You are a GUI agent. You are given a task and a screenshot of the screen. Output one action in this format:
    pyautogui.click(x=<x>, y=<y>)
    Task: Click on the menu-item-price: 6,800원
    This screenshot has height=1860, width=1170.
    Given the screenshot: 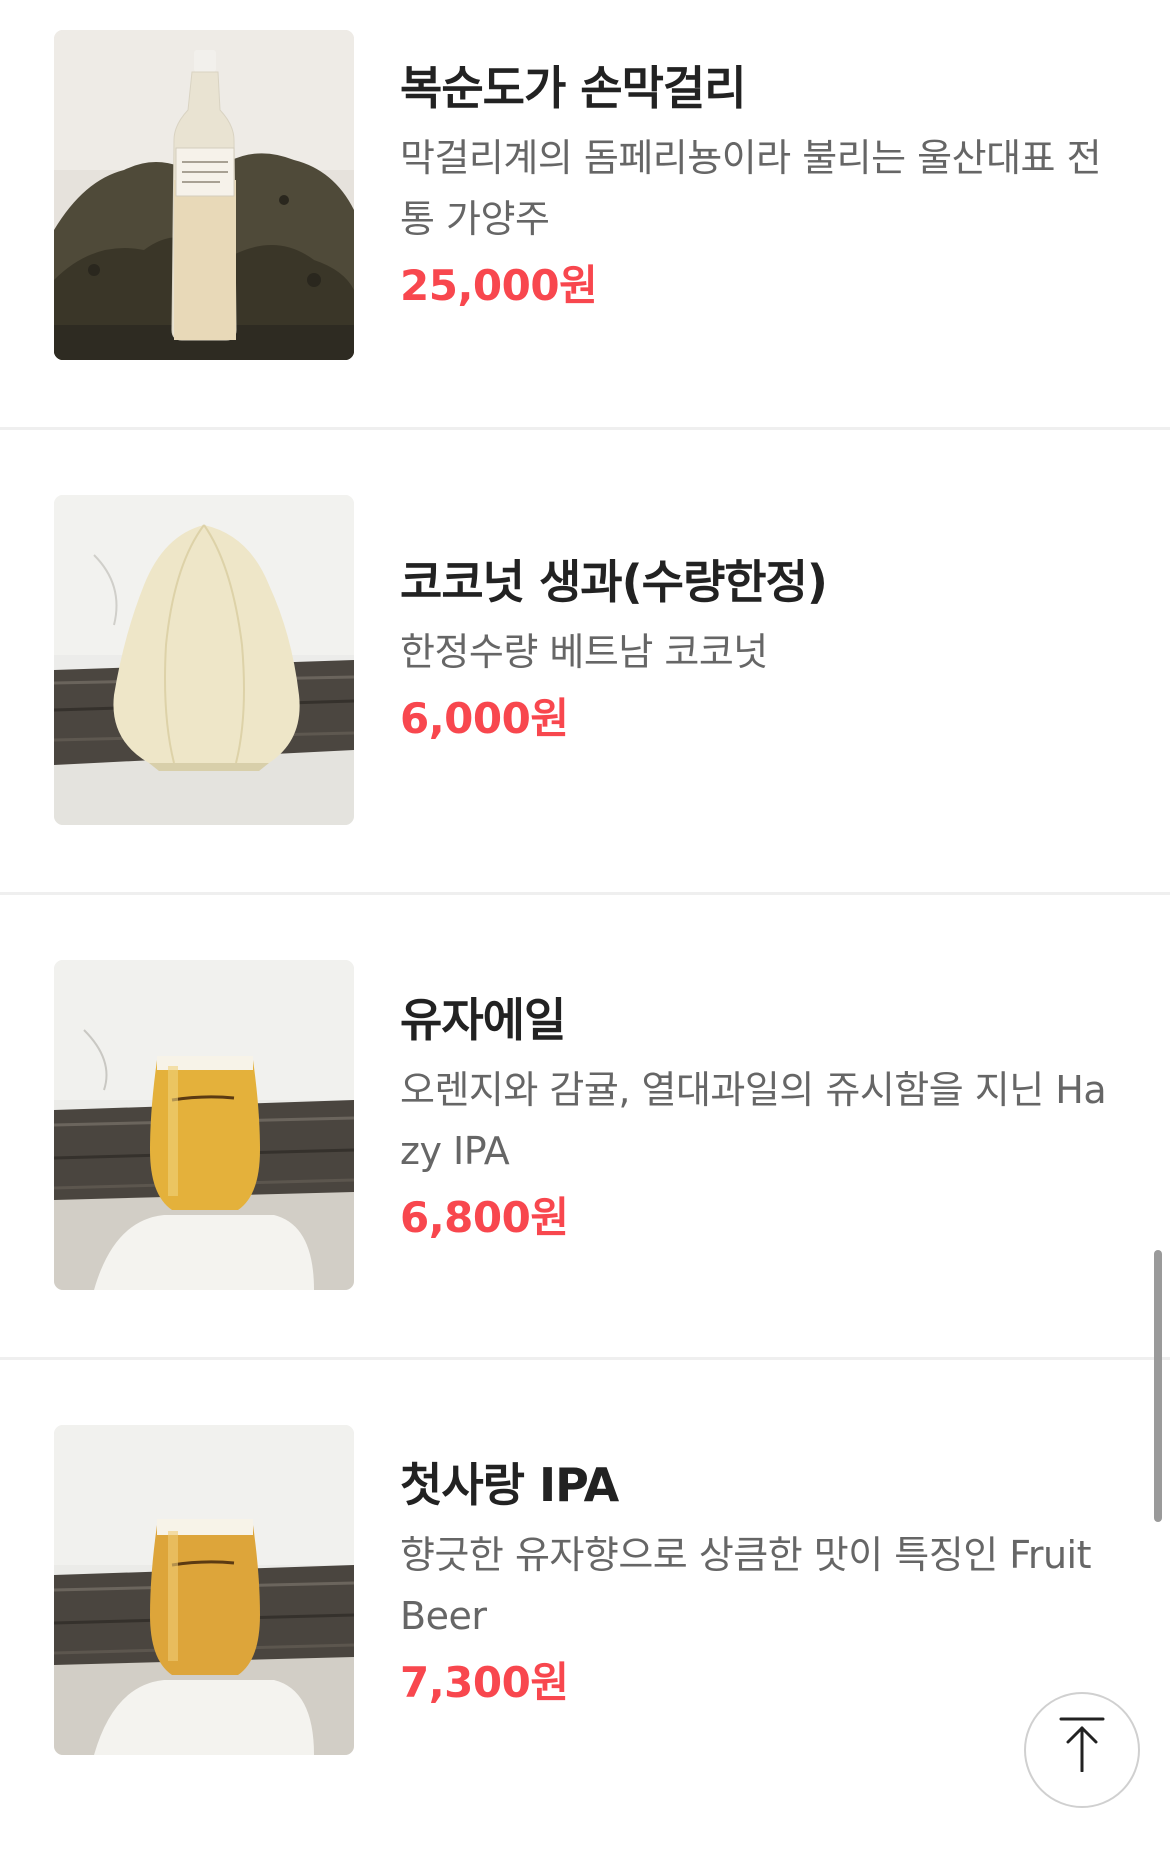 What is the action you would take?
    pyautogui.click(x=484, y=1217)
    